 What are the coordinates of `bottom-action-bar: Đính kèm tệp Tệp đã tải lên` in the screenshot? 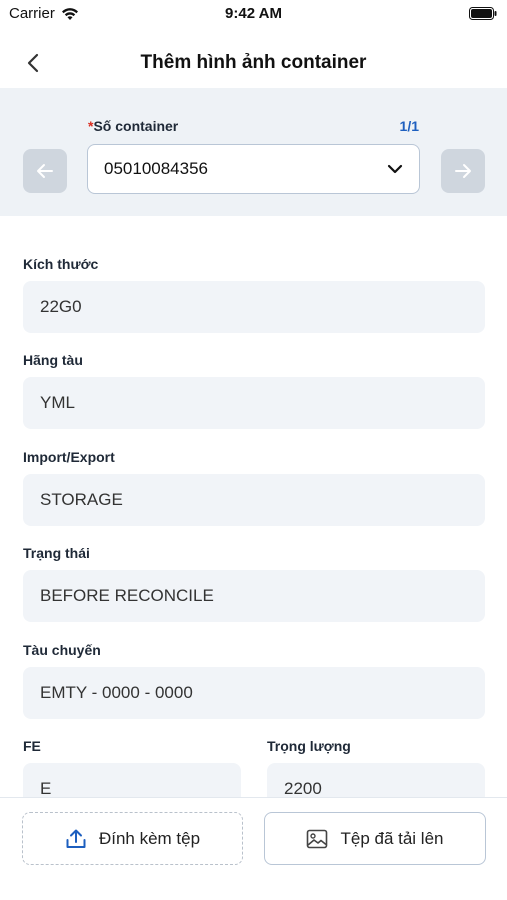 It's located at (253, 848).